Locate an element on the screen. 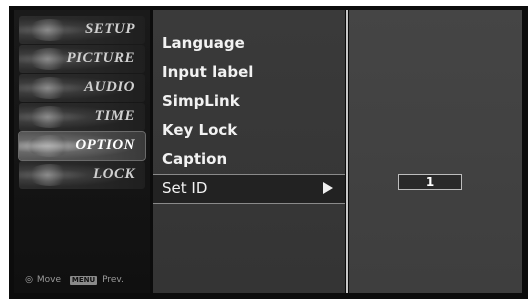 The image size is (532, 299). option-icon is located at coordinates (50, 146).